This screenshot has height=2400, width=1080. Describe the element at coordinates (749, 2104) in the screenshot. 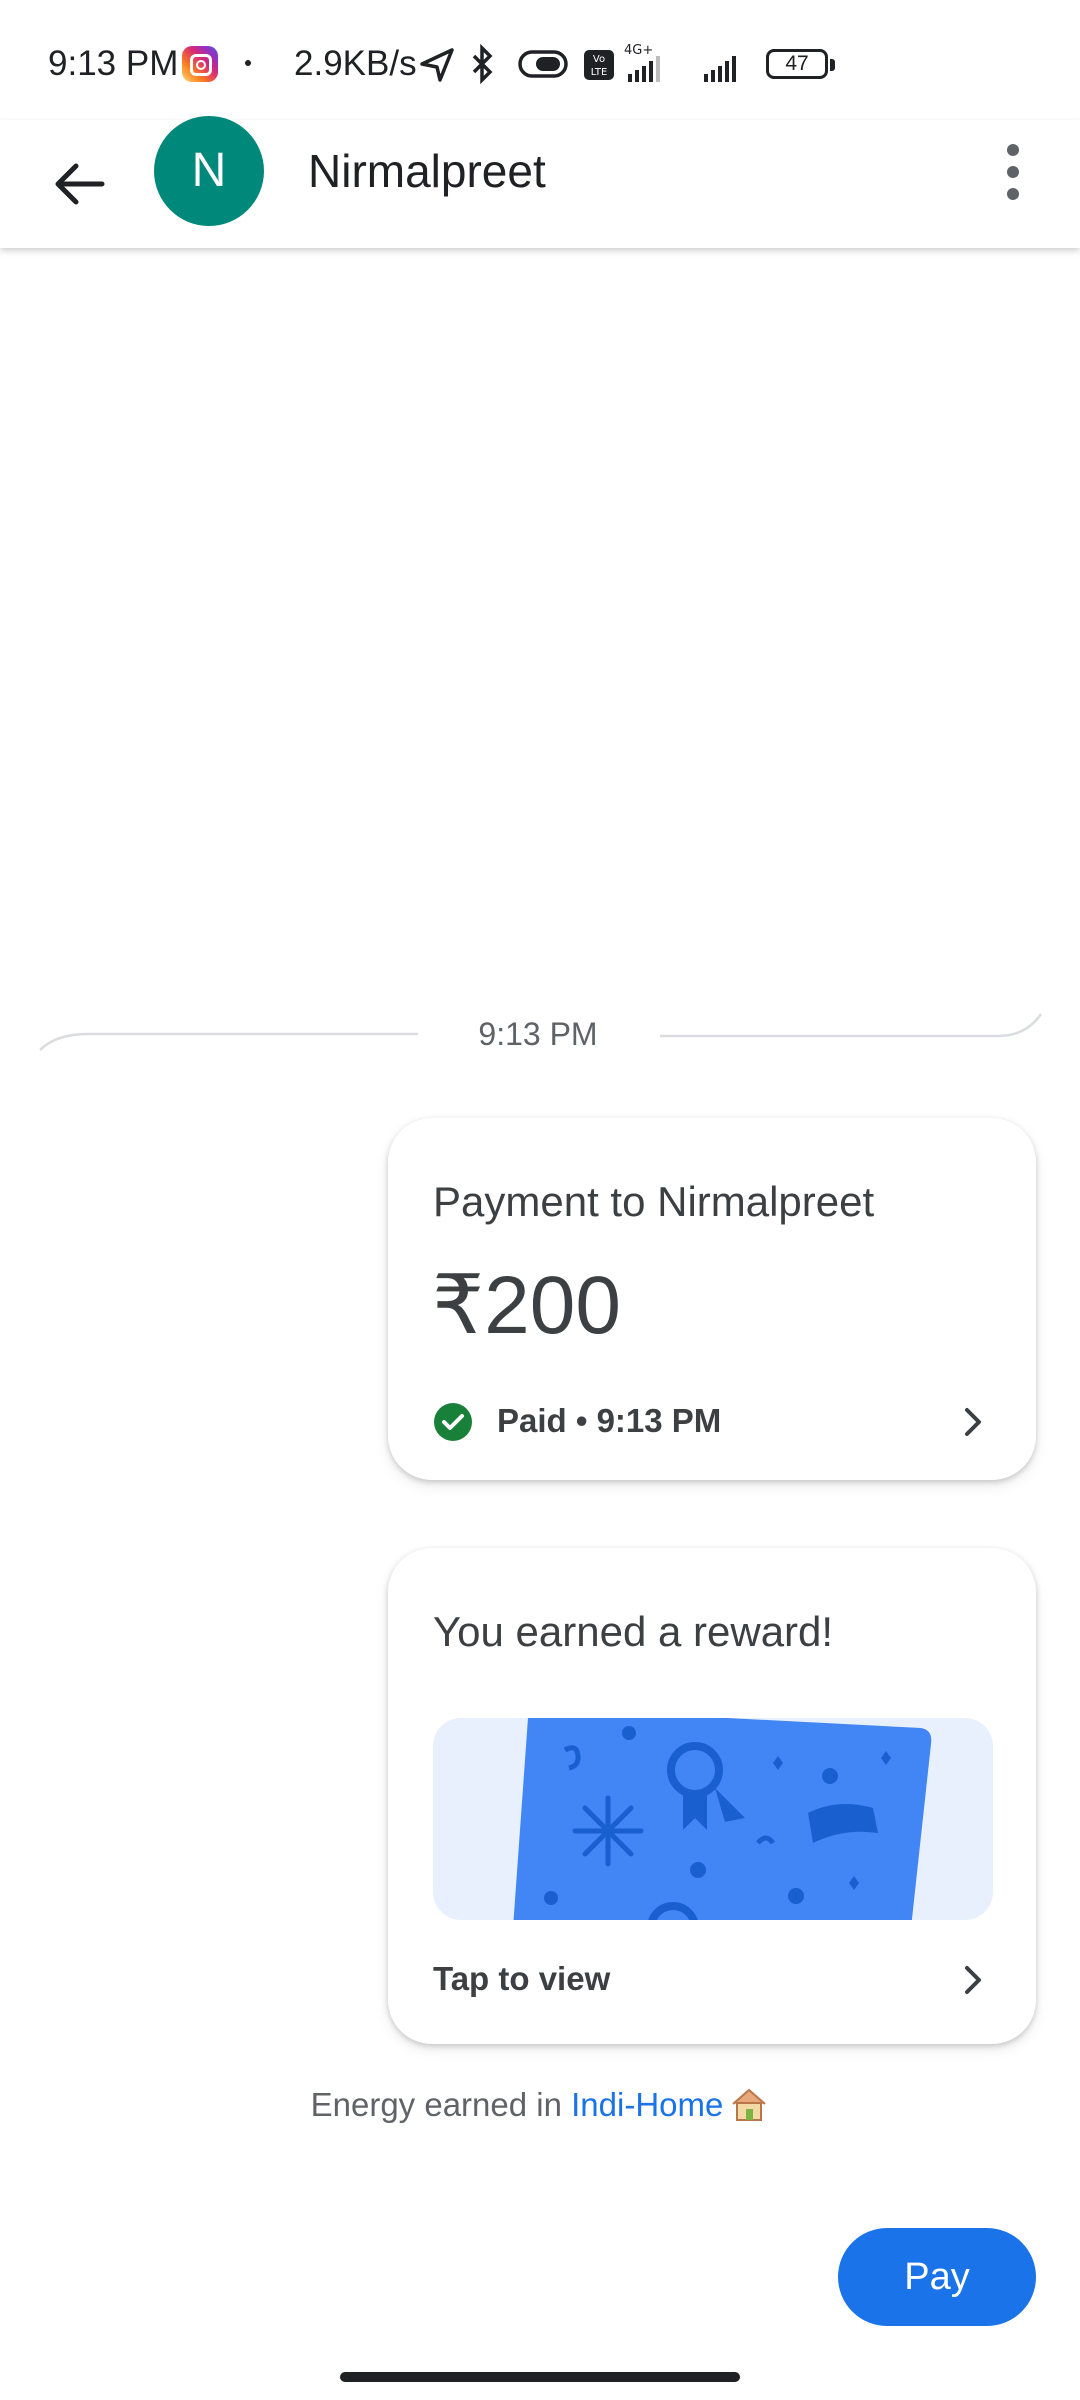

I see `house-icon` at that location.